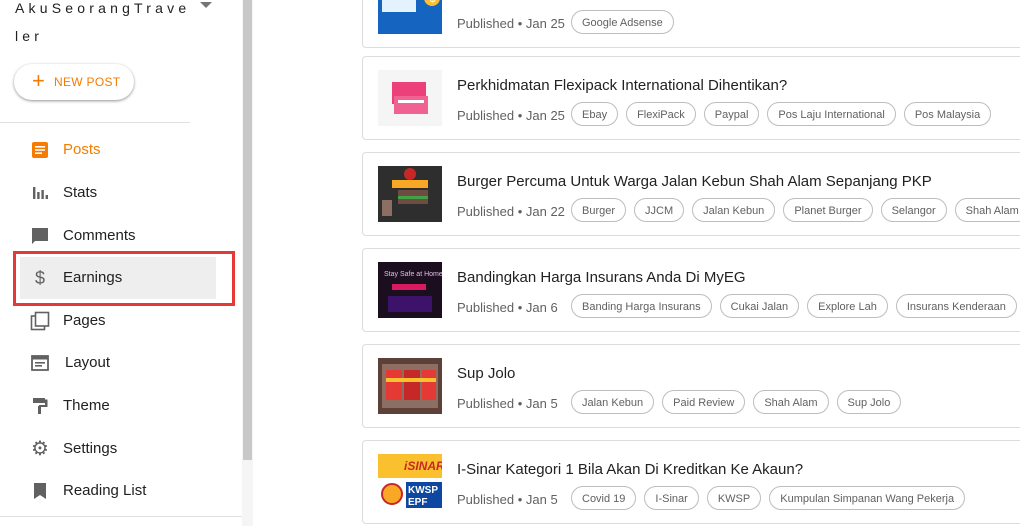  I want to click on stats-icon, so click(40, 193).